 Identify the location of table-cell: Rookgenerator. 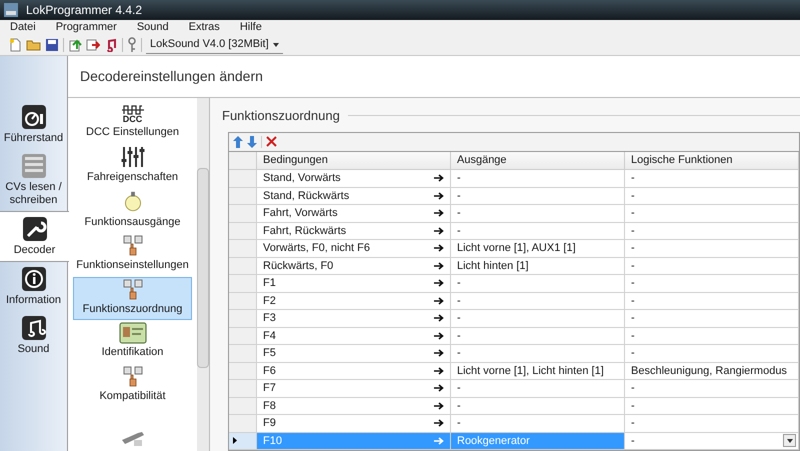
(538, 441).